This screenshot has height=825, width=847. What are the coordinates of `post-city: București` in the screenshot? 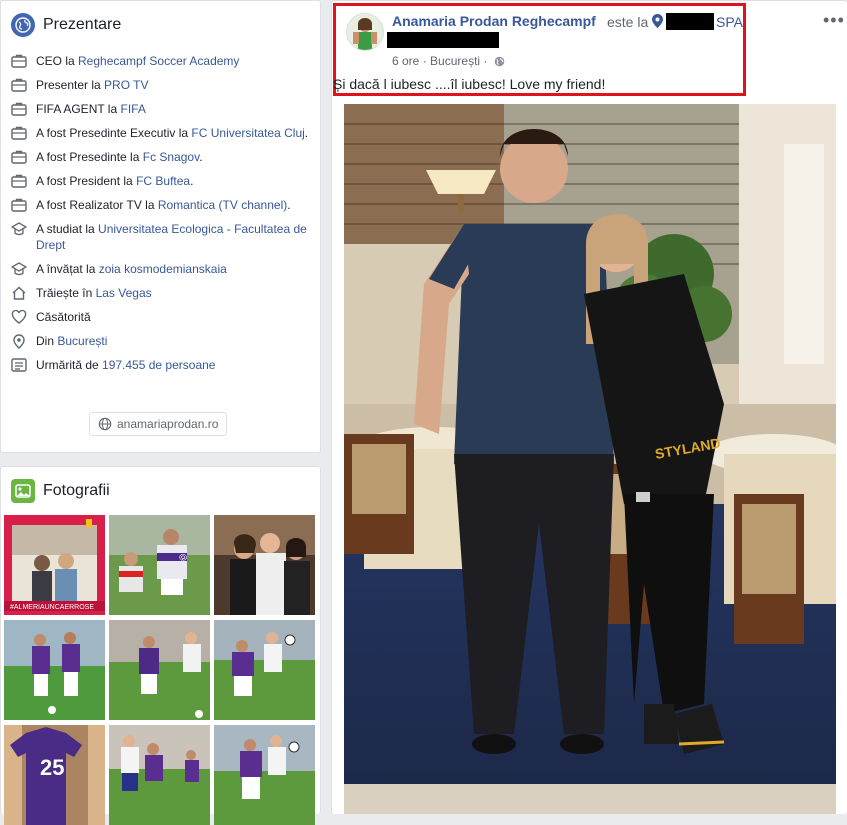 It's located at (455, 61).